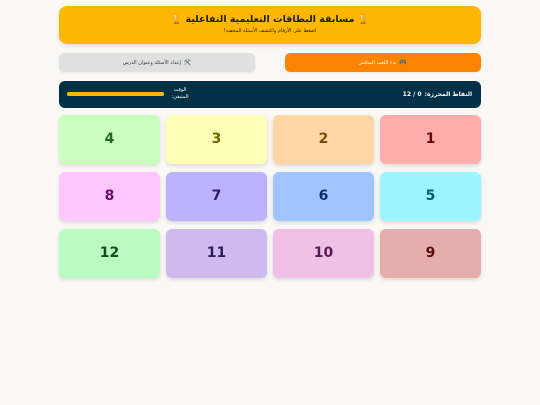 The width and height of the screenshot is (540, 405). Describe the element at coordinates (412, 94) in the screenshot. I see `score-value: 0 / 12` at that location.